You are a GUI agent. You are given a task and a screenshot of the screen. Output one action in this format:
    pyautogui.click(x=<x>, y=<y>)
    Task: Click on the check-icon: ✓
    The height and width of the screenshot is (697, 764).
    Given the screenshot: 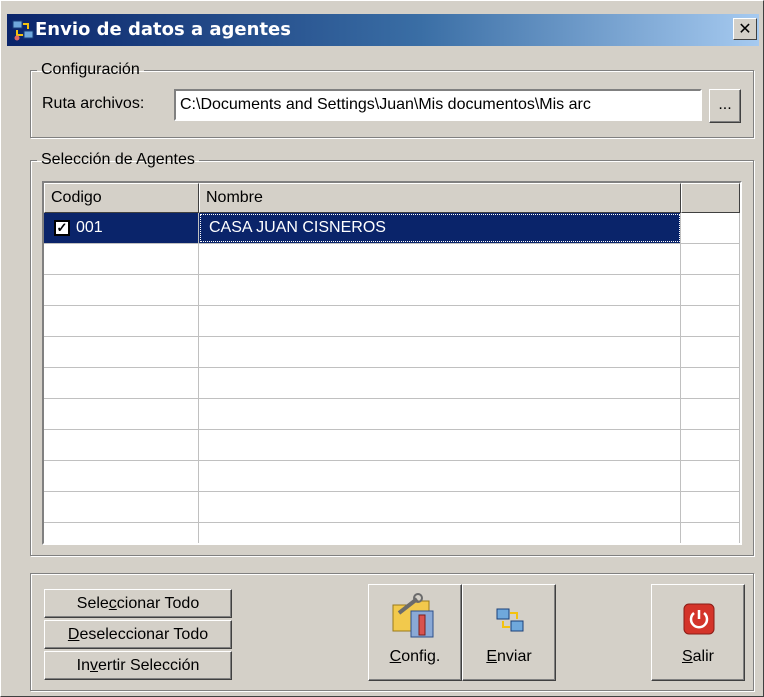 What is the action you would take?
    pyautogui.click(x=62, y=227)
    